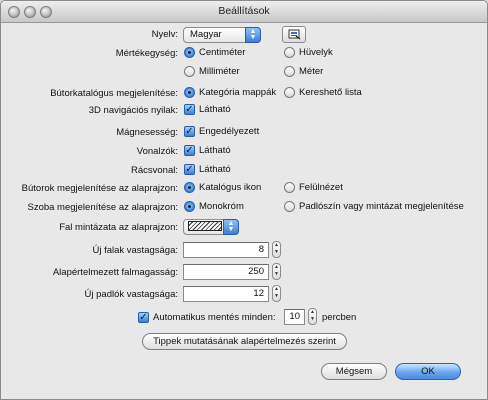 This screenshot has height=400, width=488. Describe the element at coordinates (230, 187) in the screenshot. I see `catalog-icon-label: Katalógus ikon` at that location.